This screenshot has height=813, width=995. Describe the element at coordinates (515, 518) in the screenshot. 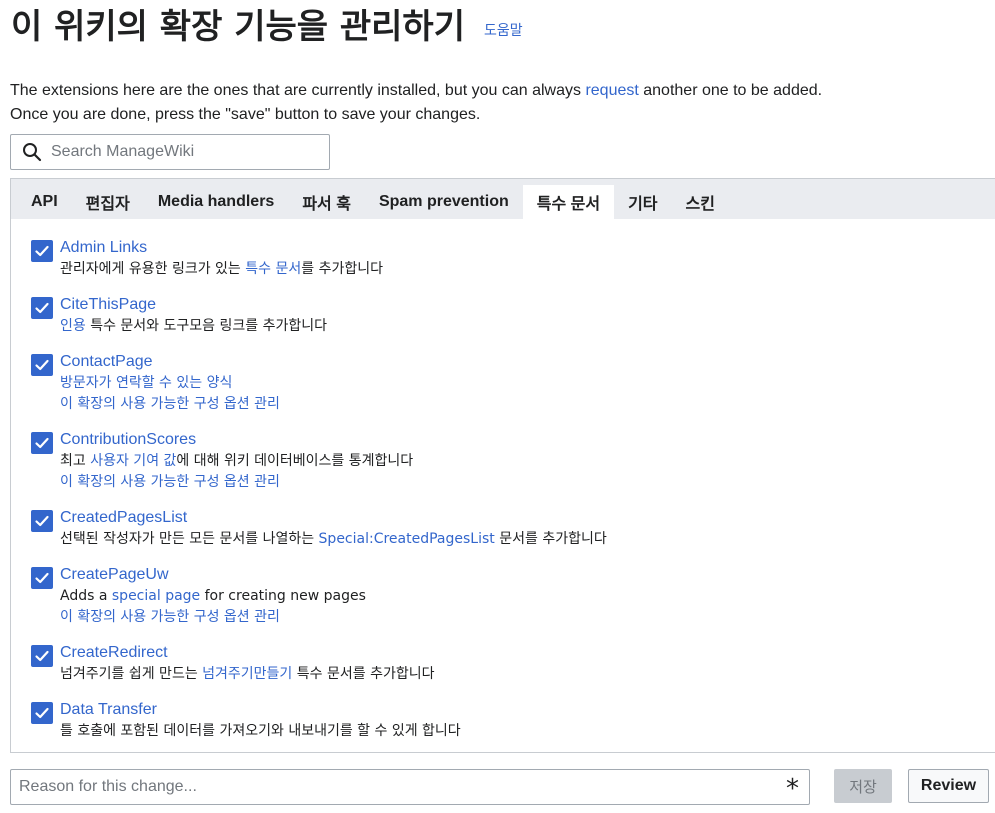

I see `extension-name-link: CreatedPagesList` at that location.